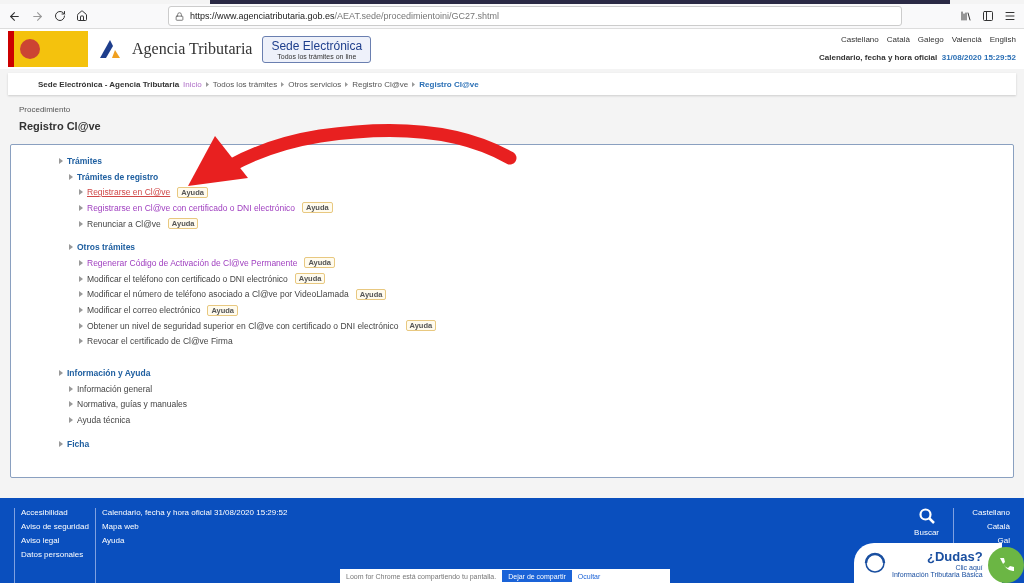 Image resolution: width=1024 pixels, height=583 pixels. Describe the element at coordinates (55, 540) in the screenshot. I see `footer-link: Aviso legal` at that location.